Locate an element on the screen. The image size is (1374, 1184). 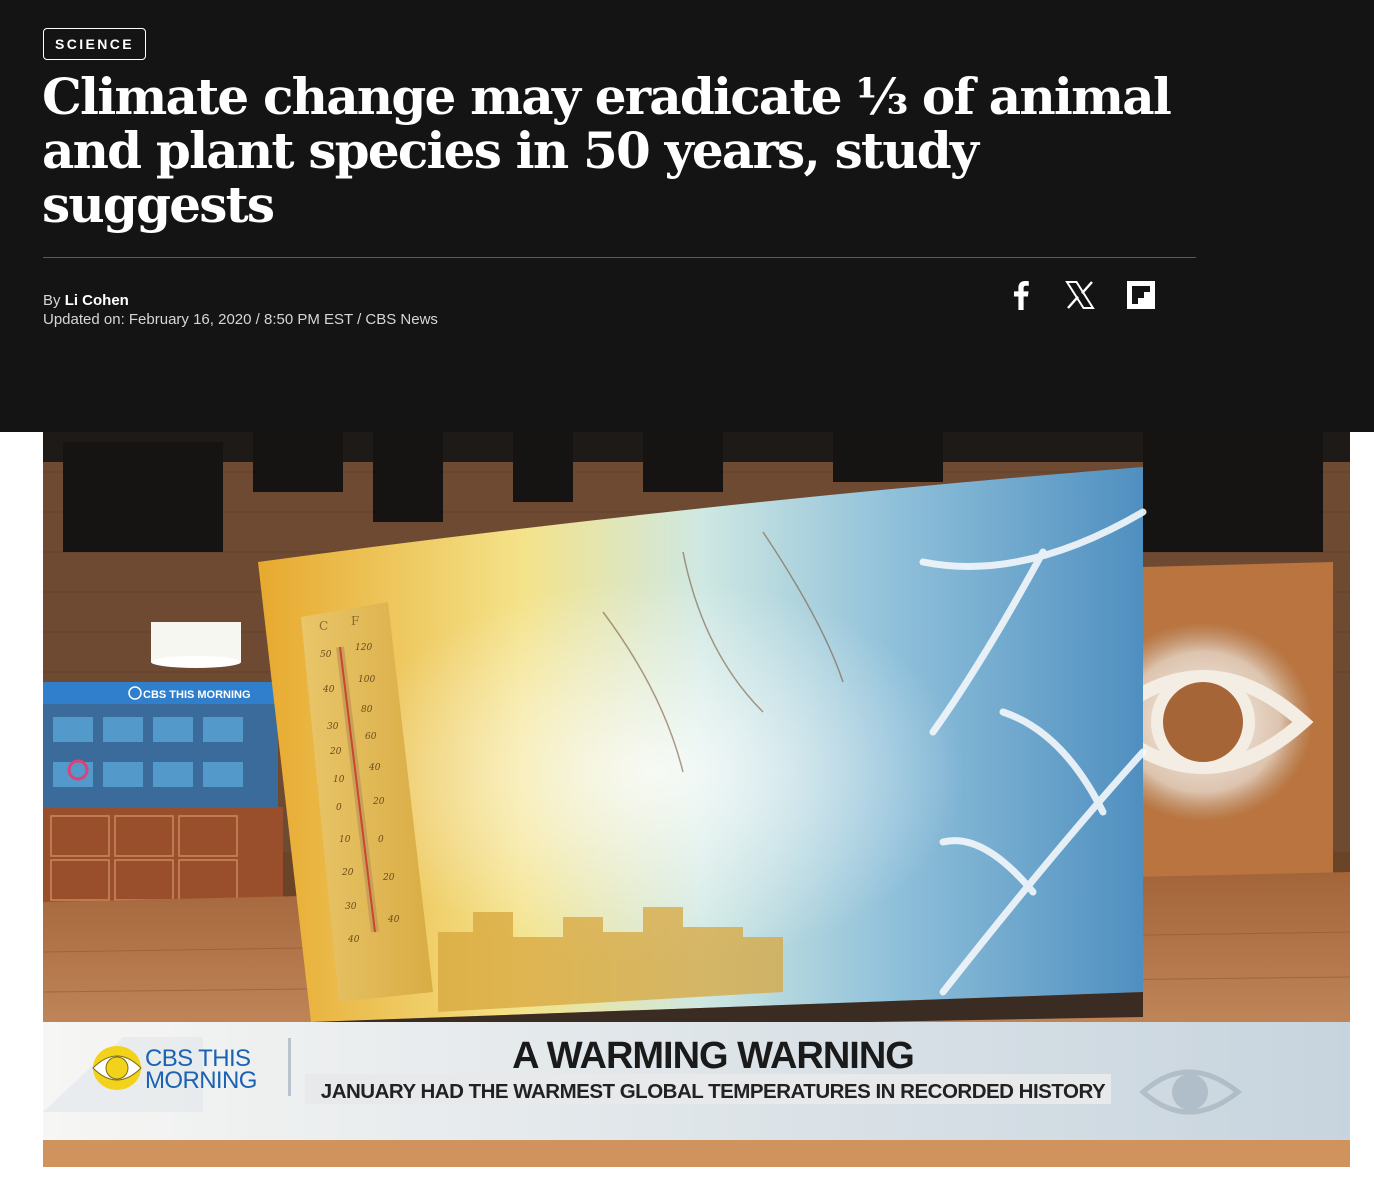
fahrenheit-tick: 60 is located at coordinates (371, 737).